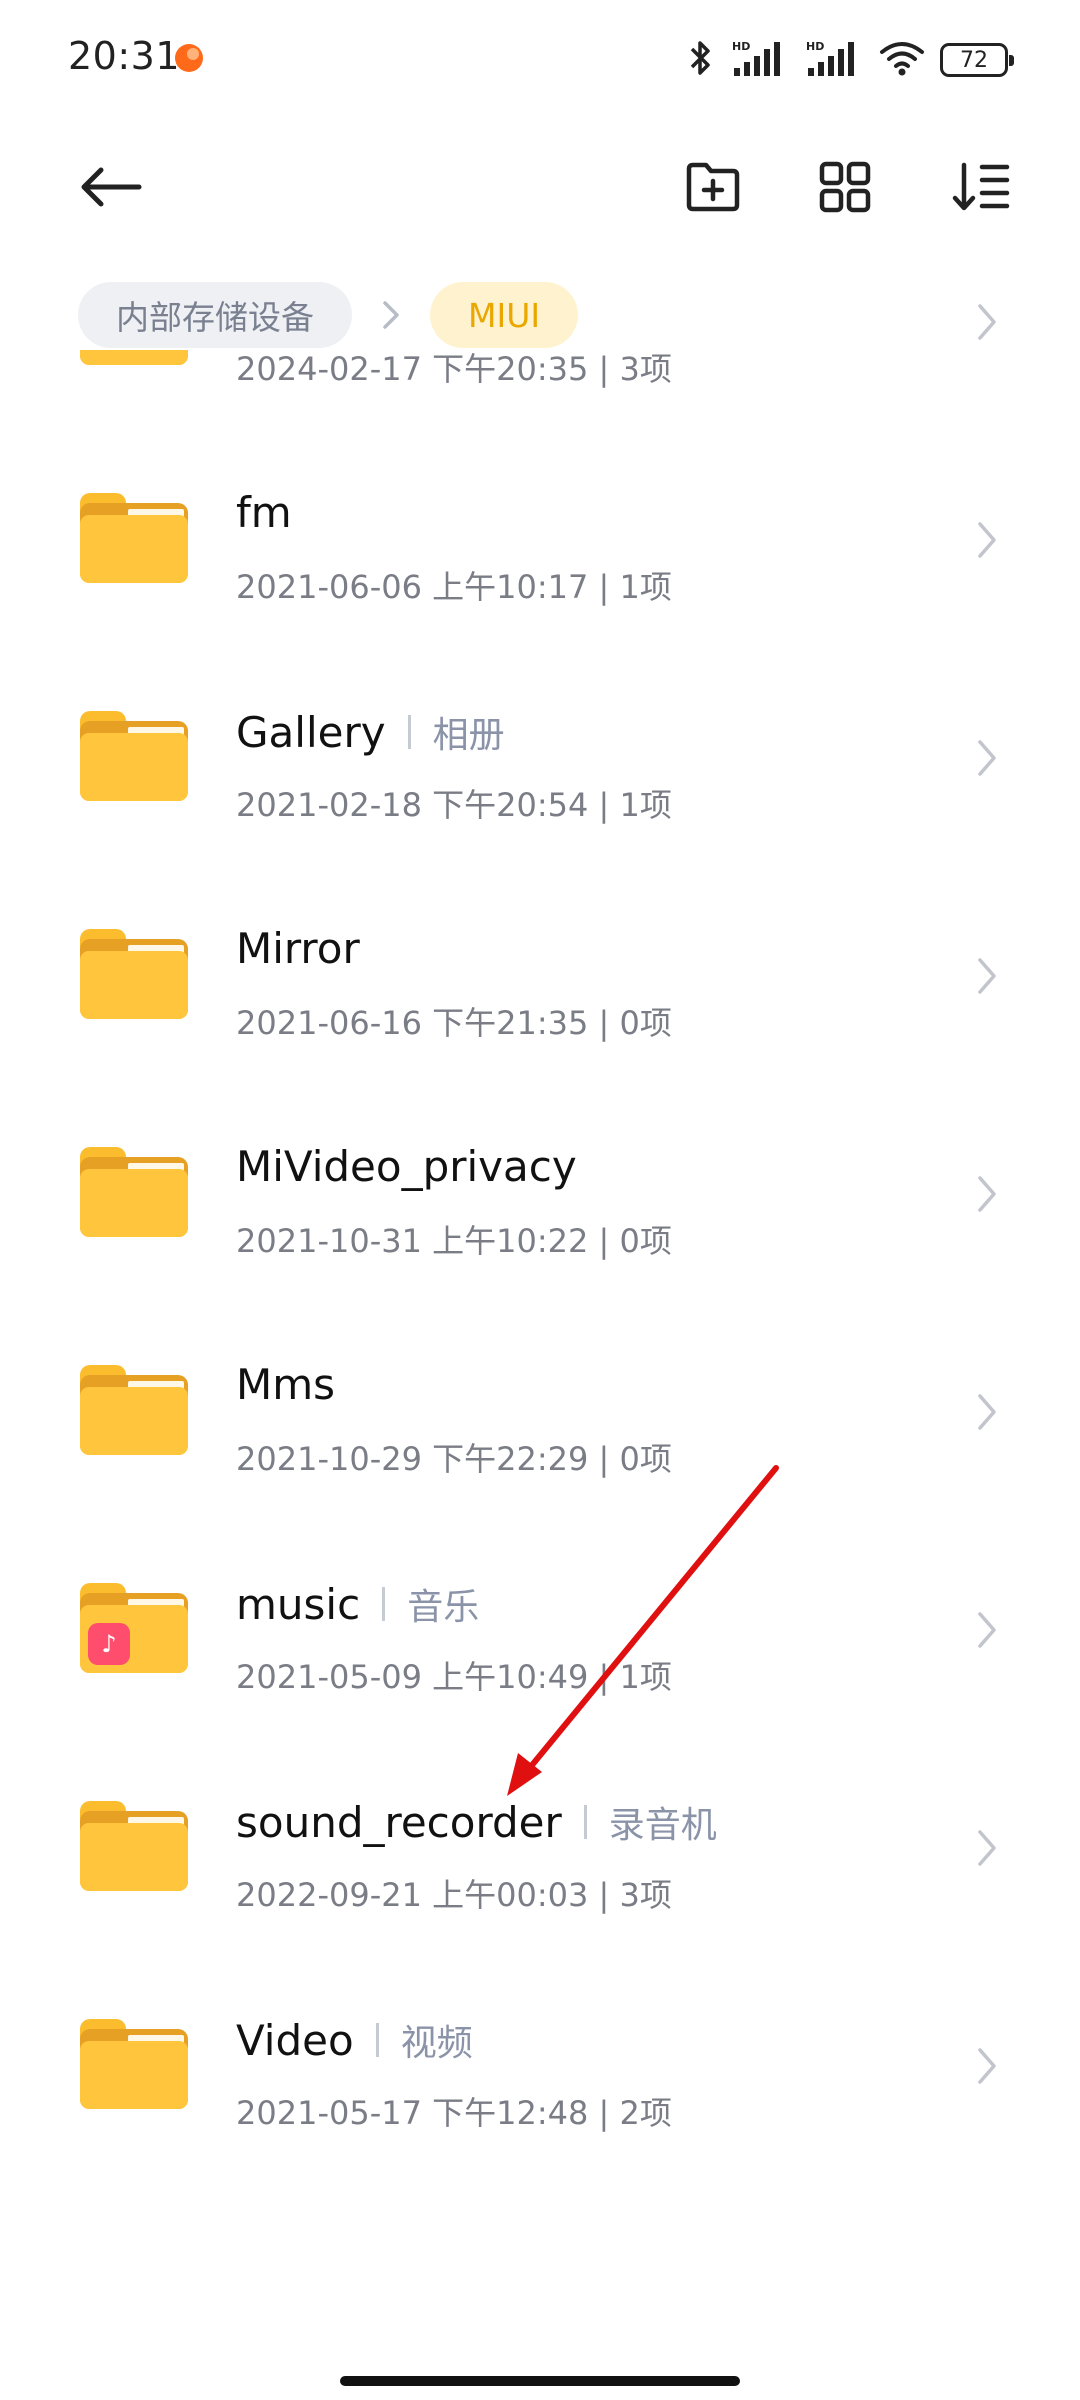 The width and height of the screenshot is (1080, 2400). I want to click on folder-alias: 音乐, so click(443, 1607).